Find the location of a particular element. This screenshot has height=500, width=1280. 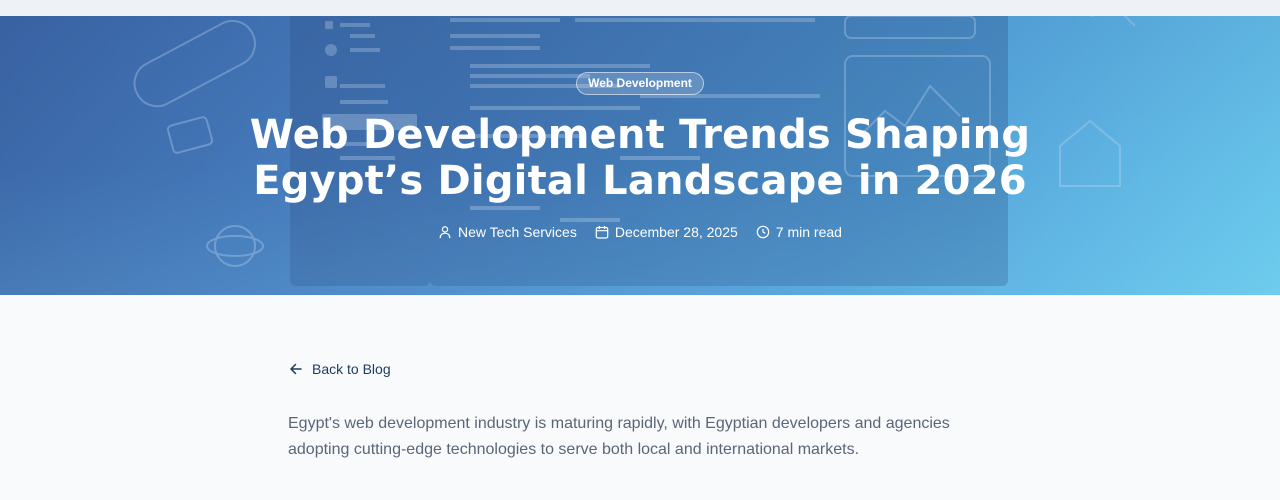

meta-date: December 28, 2025 is located at coordinates (666, 232).